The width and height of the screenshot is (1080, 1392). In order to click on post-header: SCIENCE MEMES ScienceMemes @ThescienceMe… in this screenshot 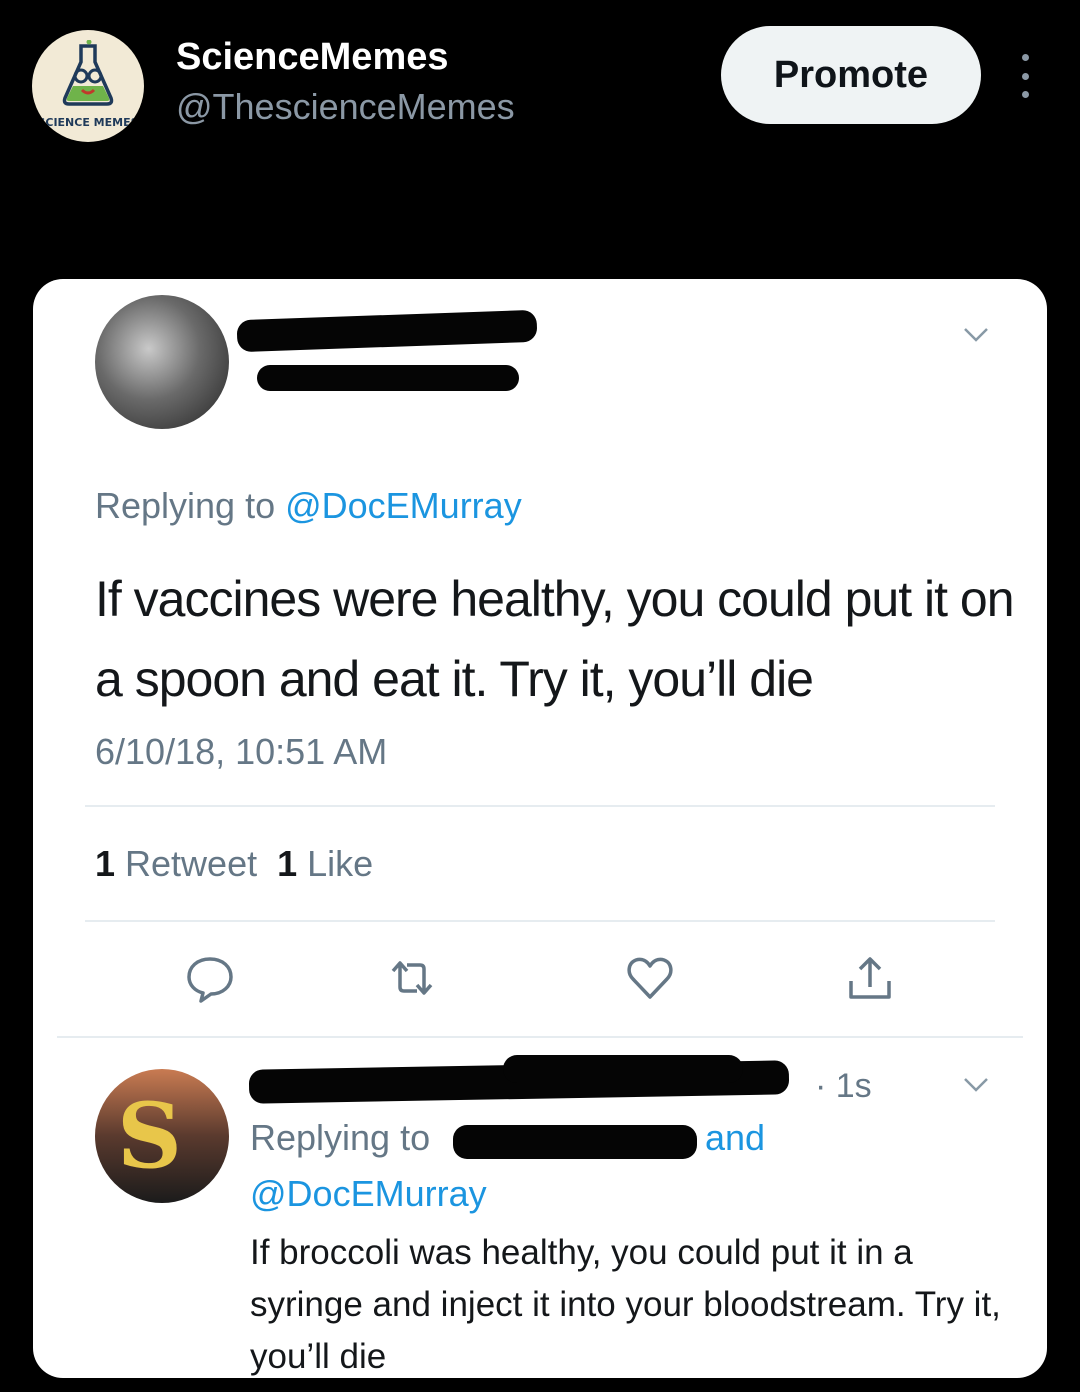, I will do `click(540, 80)`.